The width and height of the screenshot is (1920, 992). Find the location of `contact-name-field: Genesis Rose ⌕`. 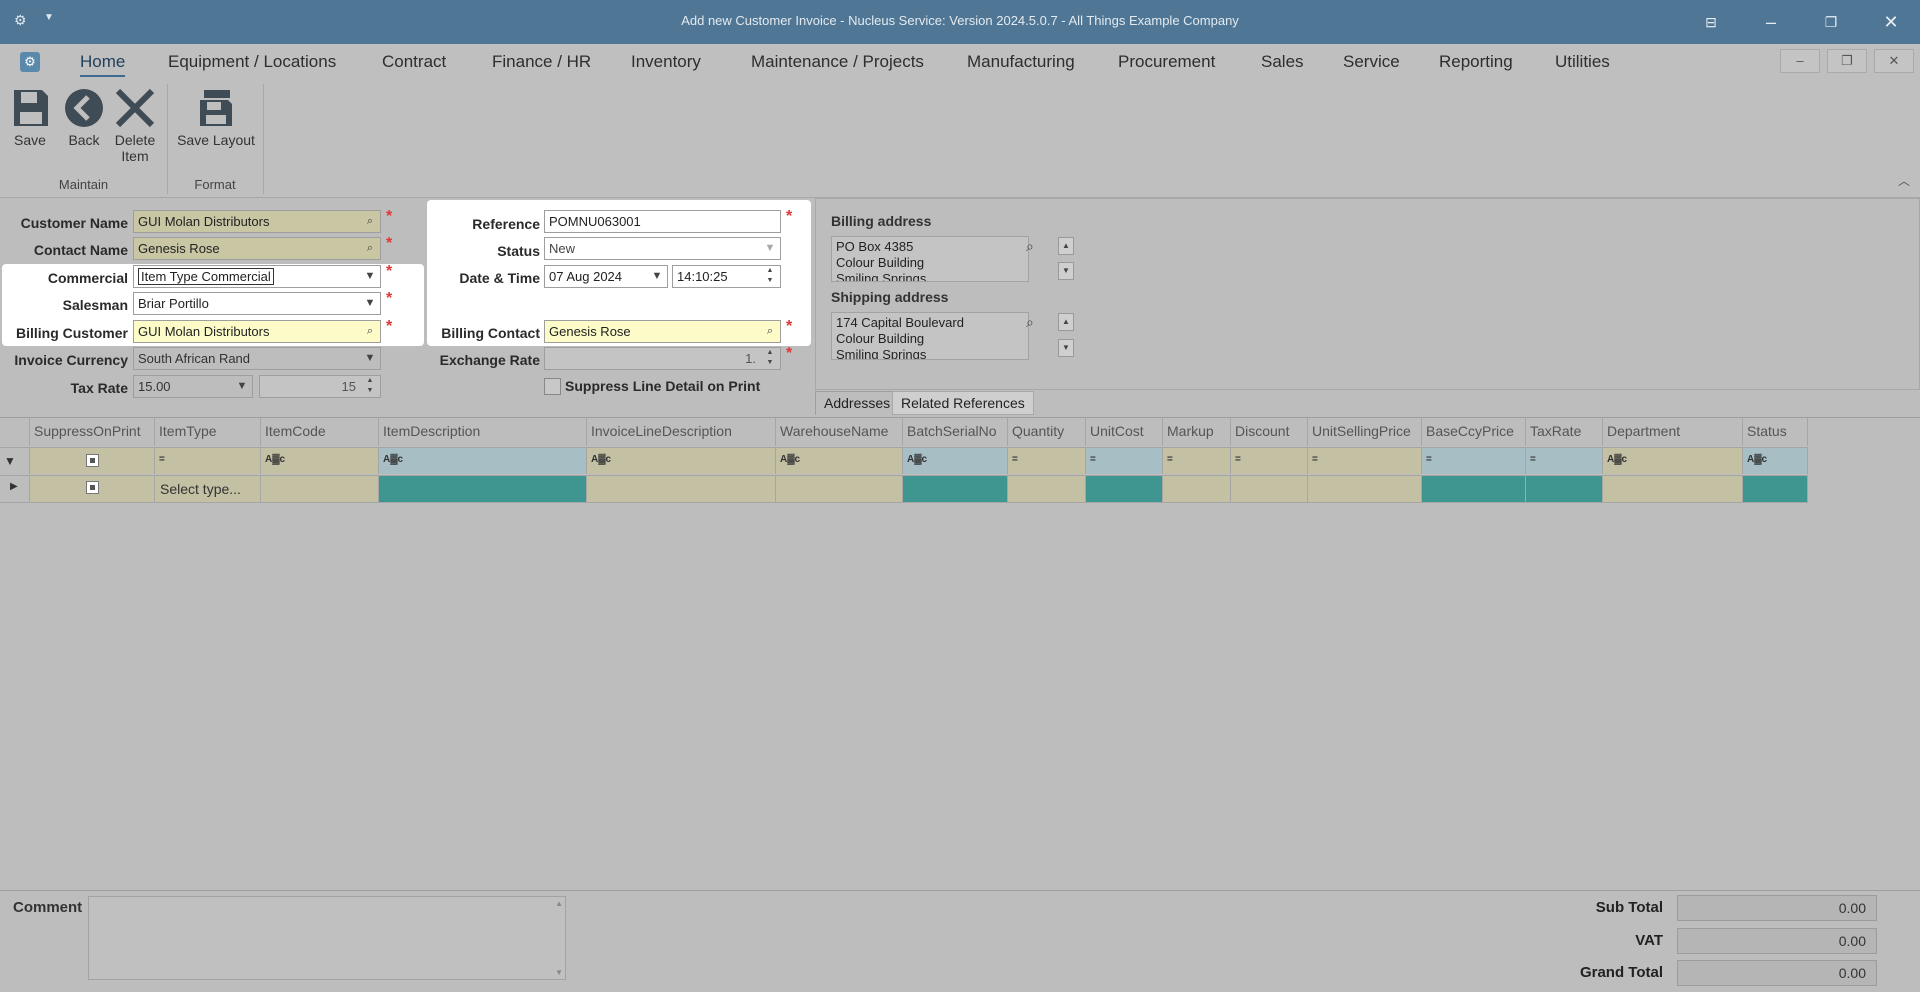

contact-name-field: Genesis Rose ⌕ is located at coordinates (257, 248).